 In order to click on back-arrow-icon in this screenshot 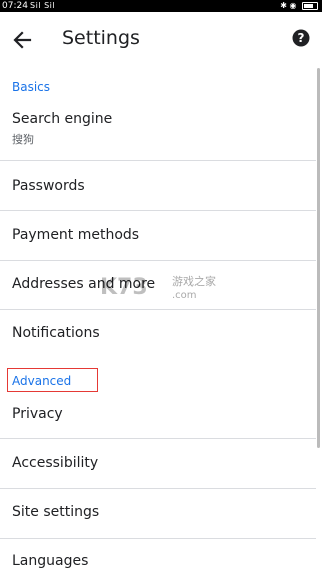, I will do `click(23, 40)`.